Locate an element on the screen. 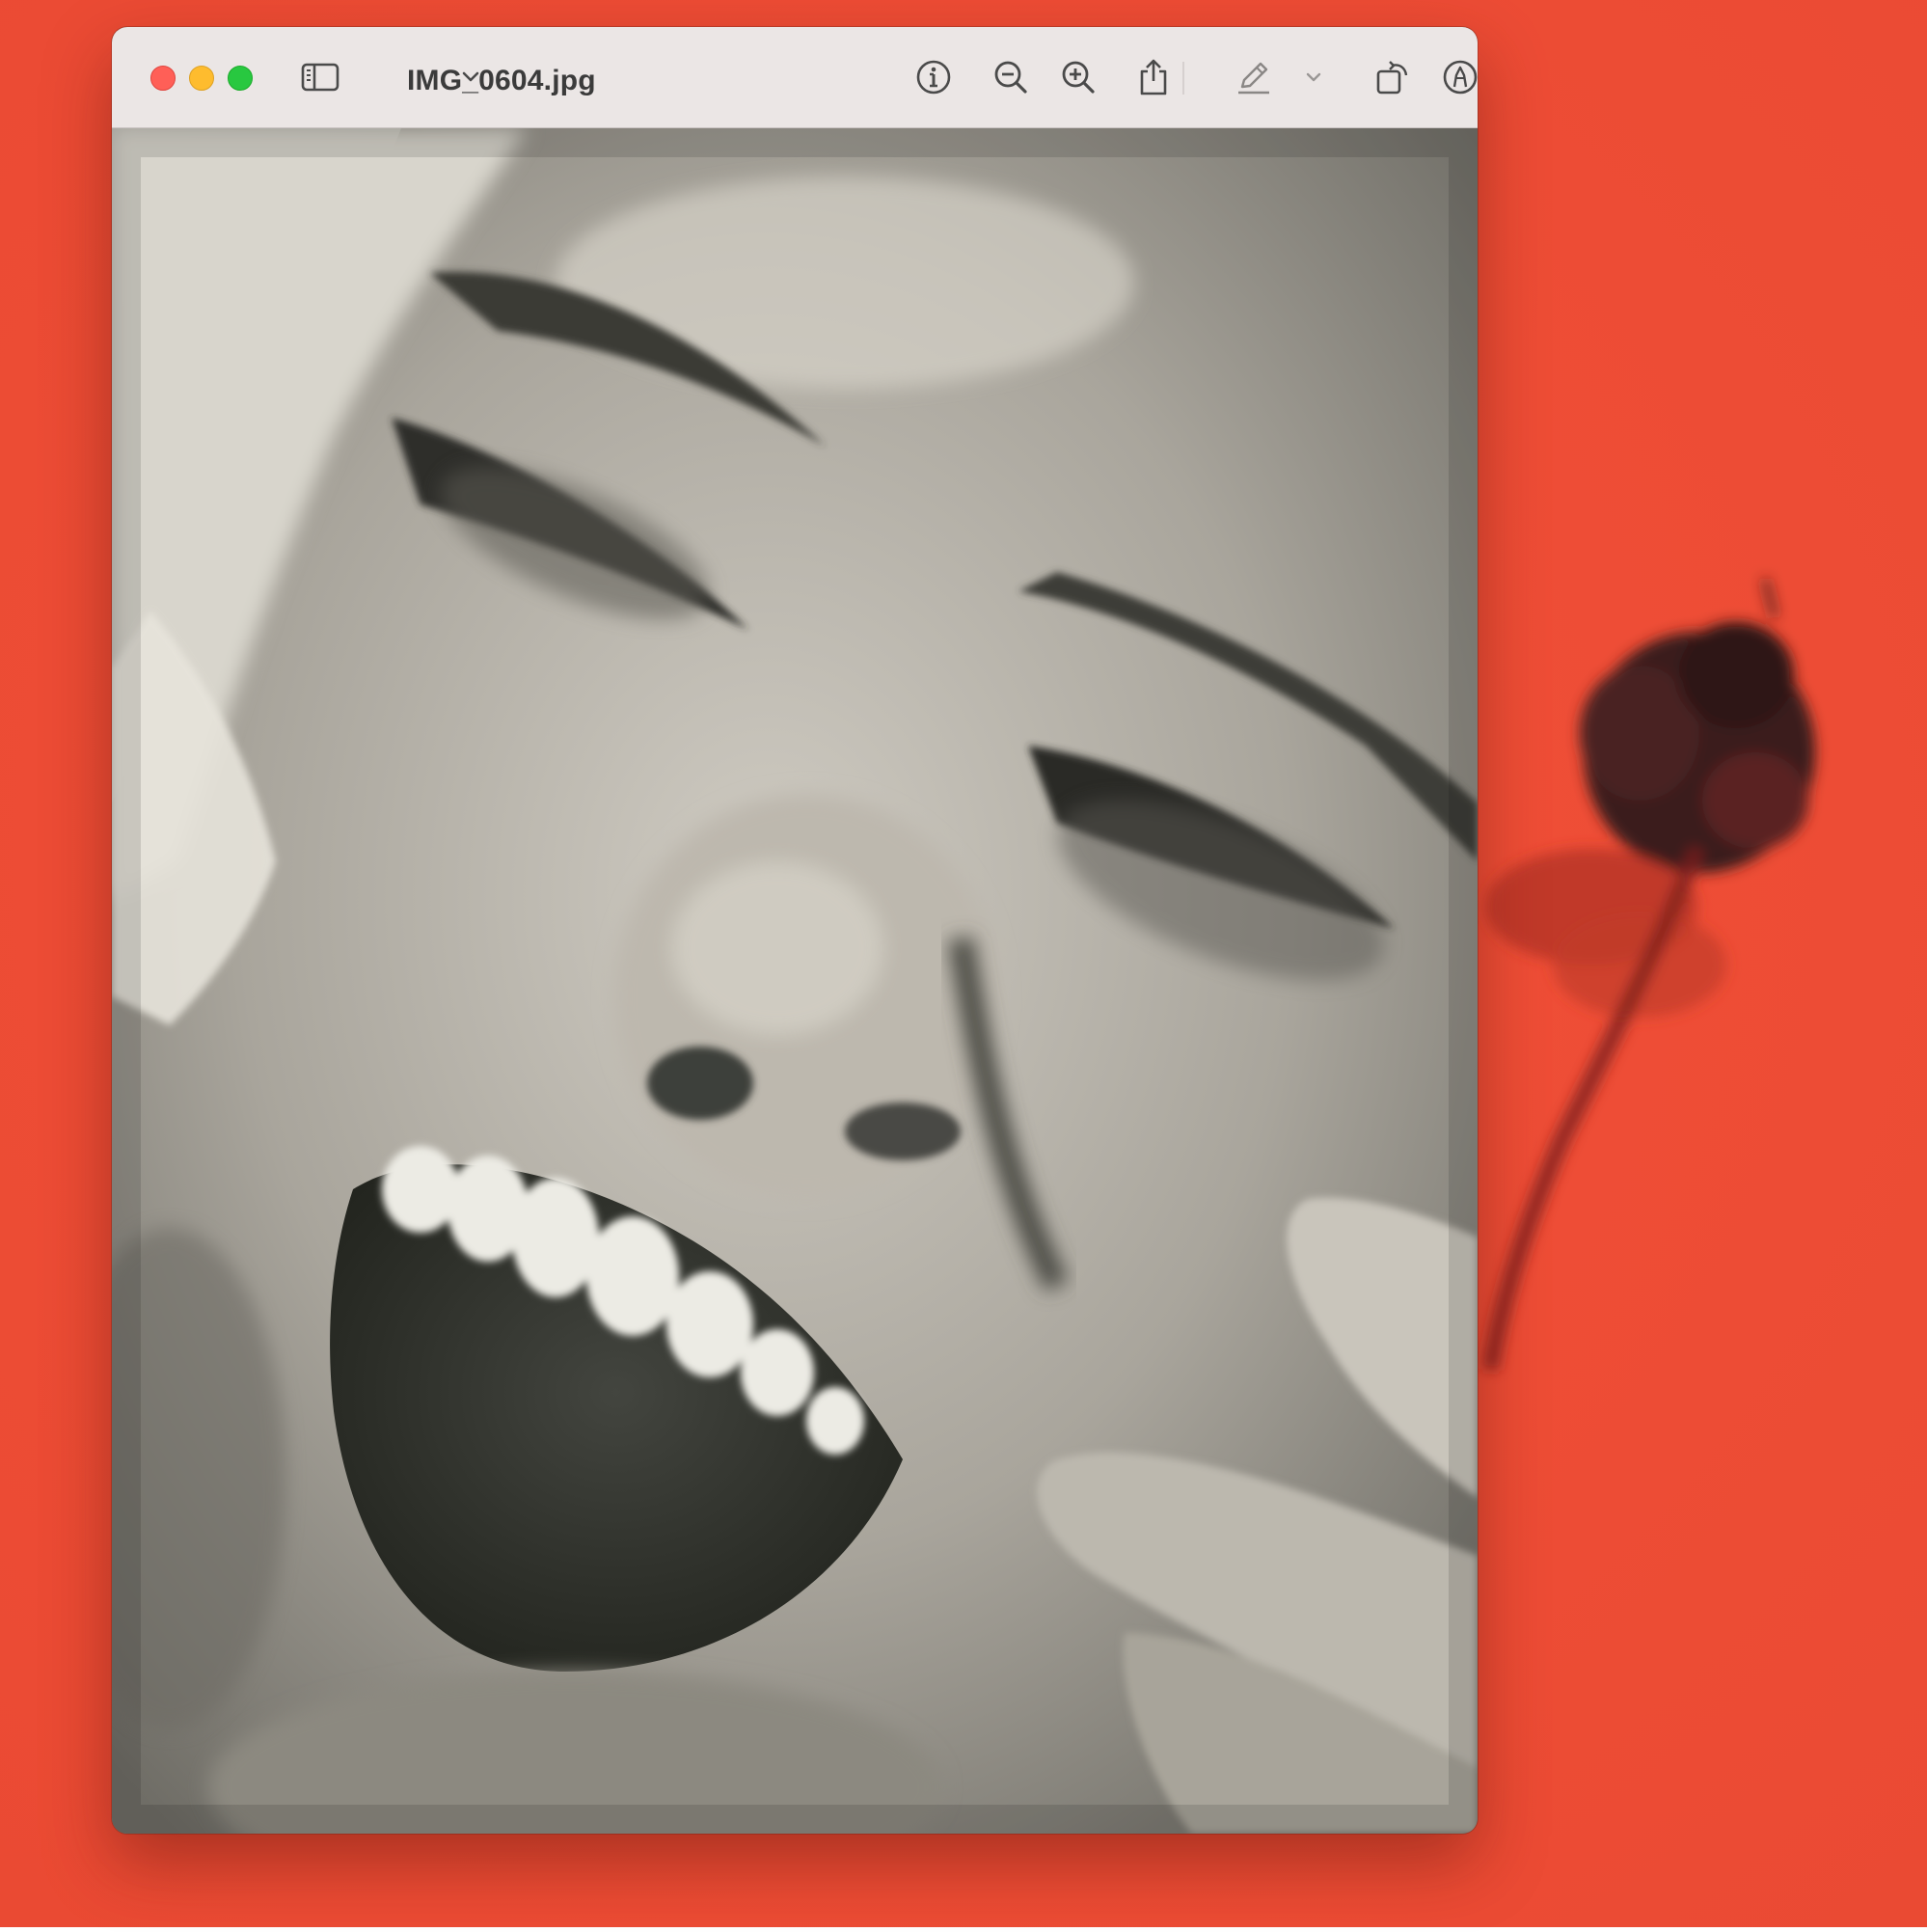 This screenshot has width=1927, height=1932. share-button is located at coordinates (1153, 77).